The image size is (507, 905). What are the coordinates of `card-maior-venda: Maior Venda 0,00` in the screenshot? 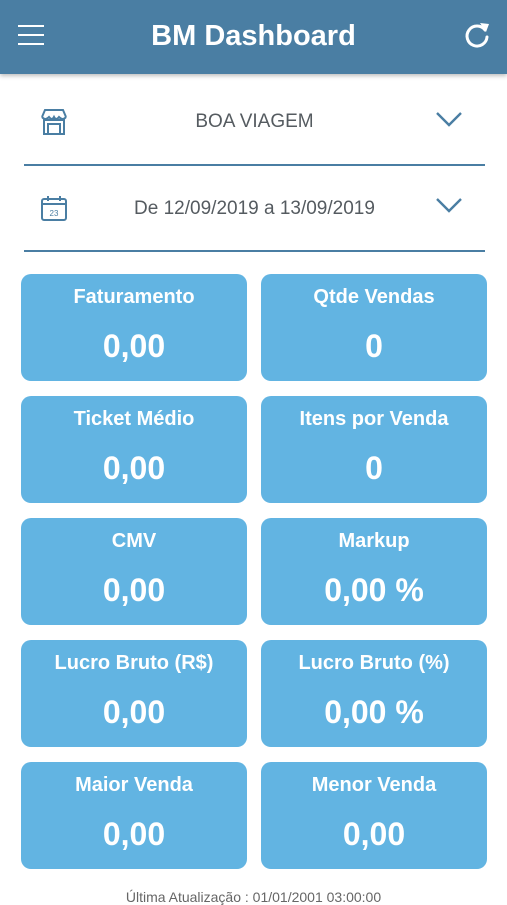 It's located at (134, 815).